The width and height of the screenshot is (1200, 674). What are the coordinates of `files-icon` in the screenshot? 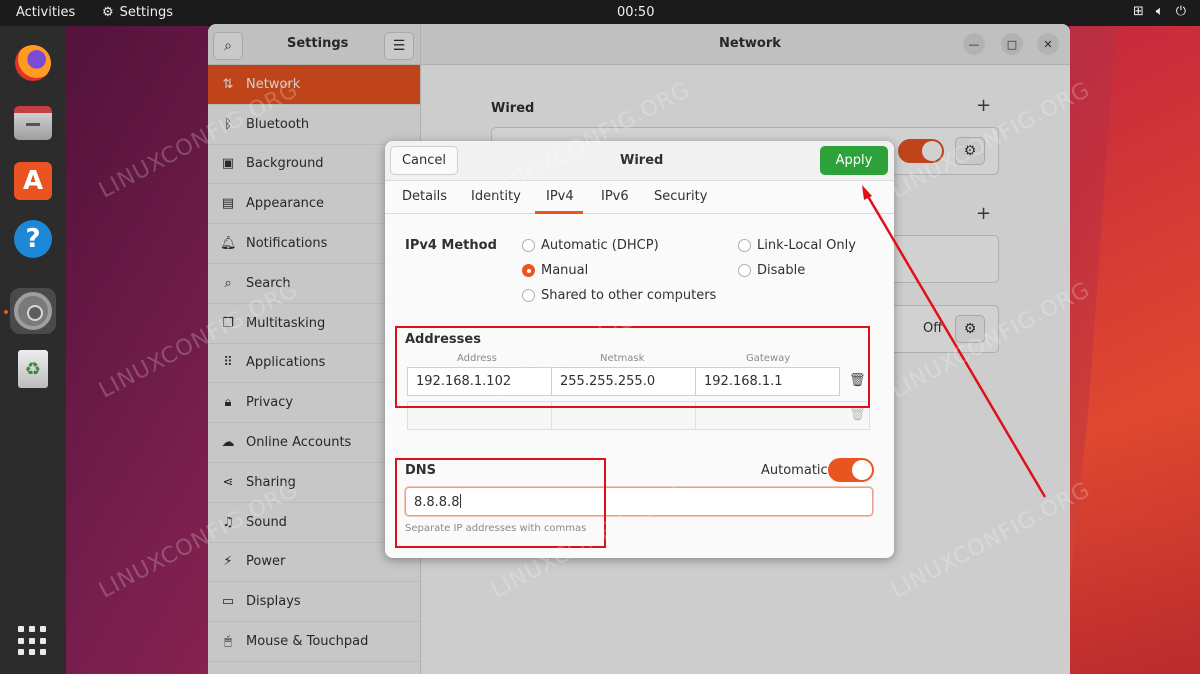 It's located at (33, 123).